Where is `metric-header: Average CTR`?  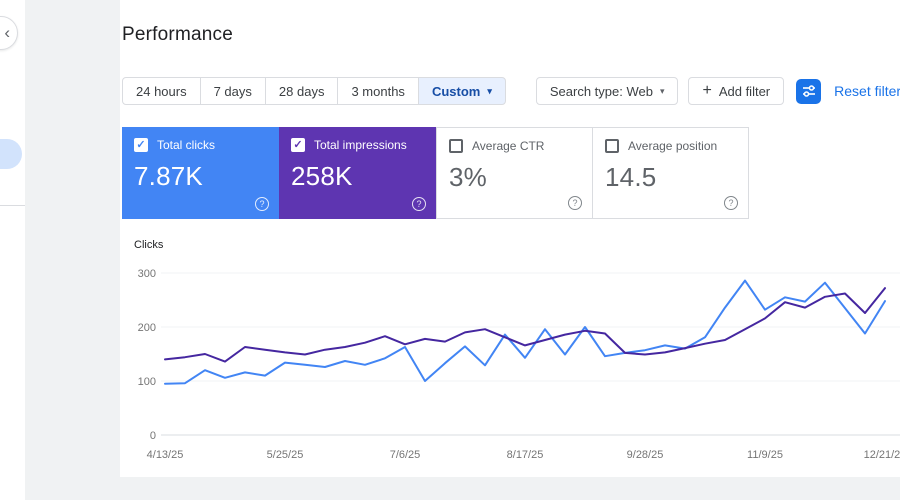 metric-header: Average CTR is located at coordinates (514, 146).